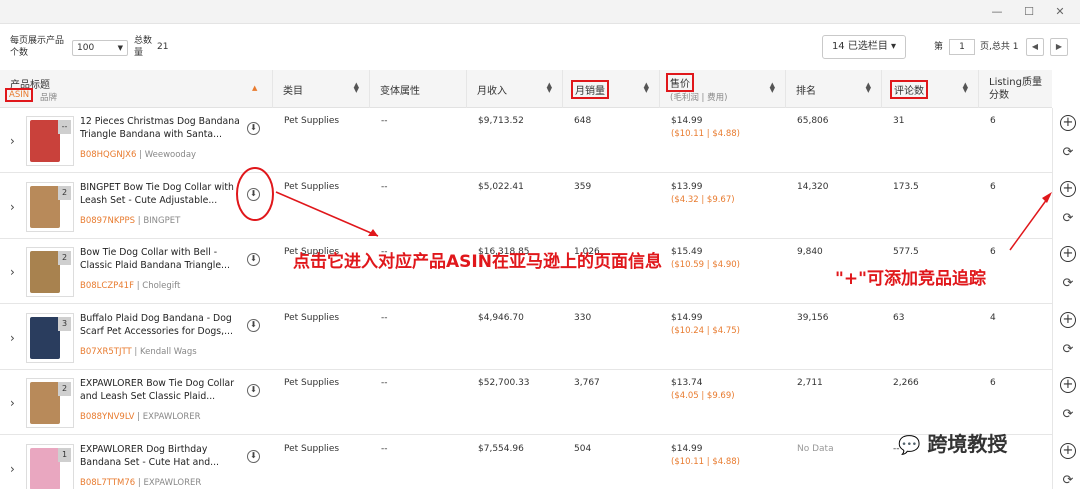  Describe the element at coordinates (610, 89) in the screenshot. I see `header-sales: 月销量 ▲ ▼` at that location.